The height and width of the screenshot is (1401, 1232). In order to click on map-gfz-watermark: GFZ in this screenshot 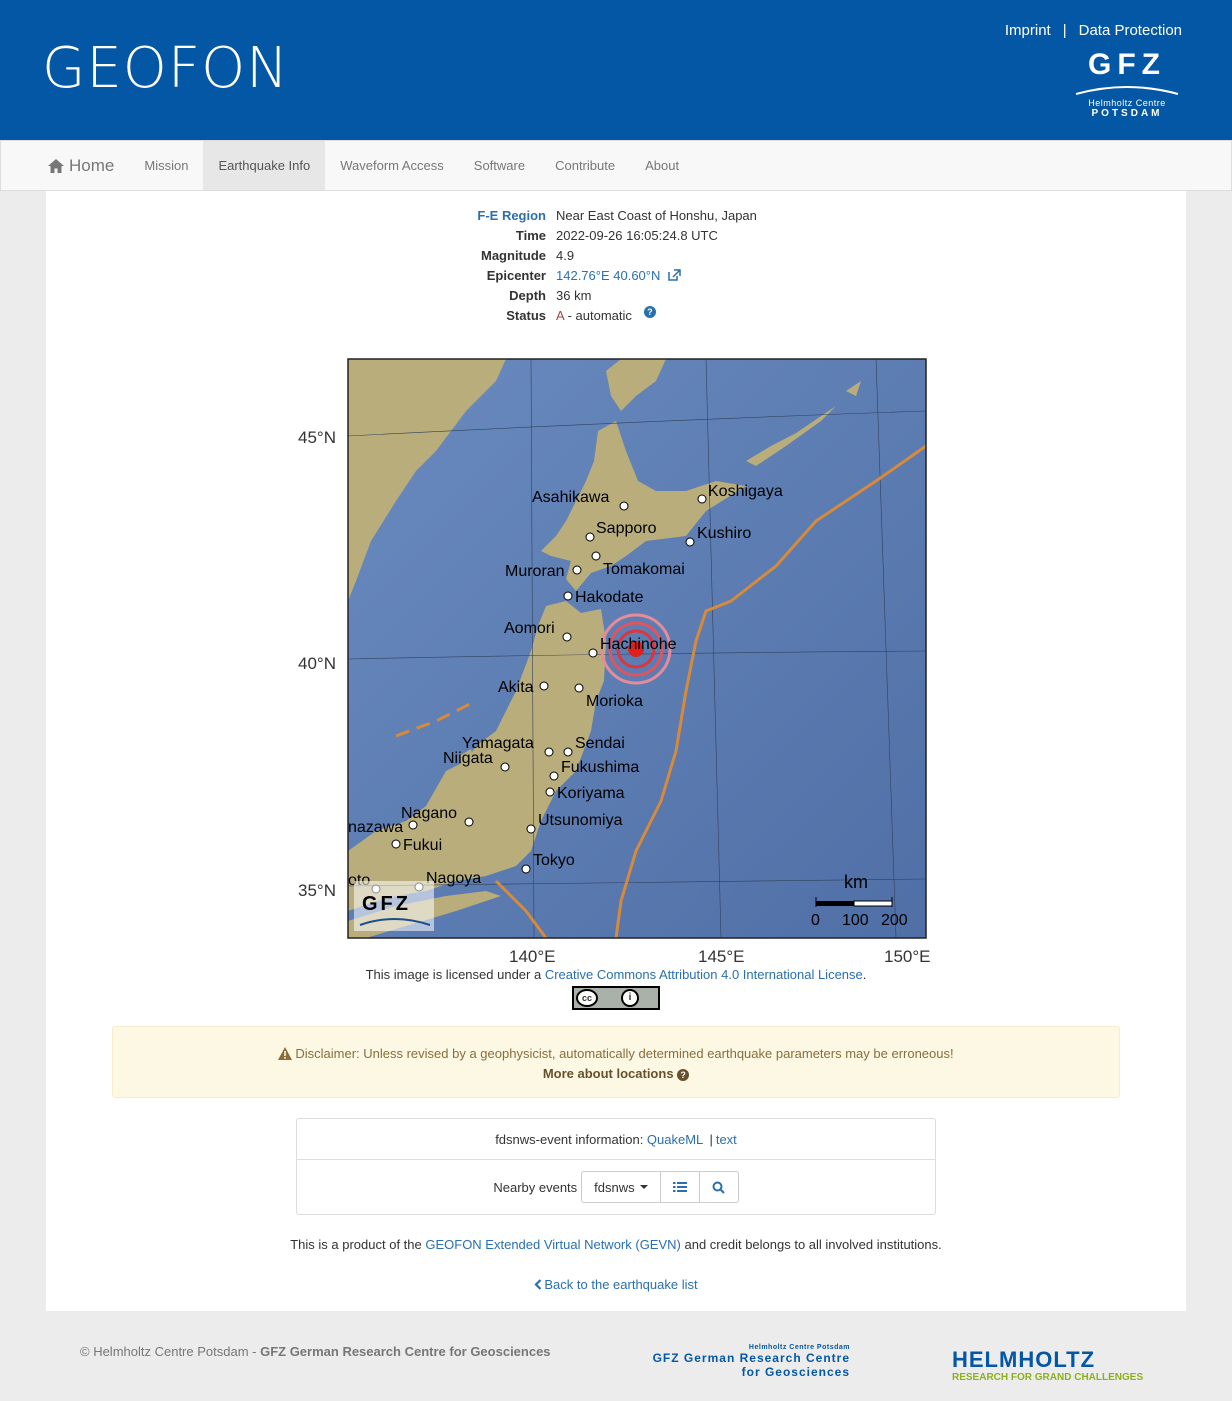, I will do `click(394, 906)`.